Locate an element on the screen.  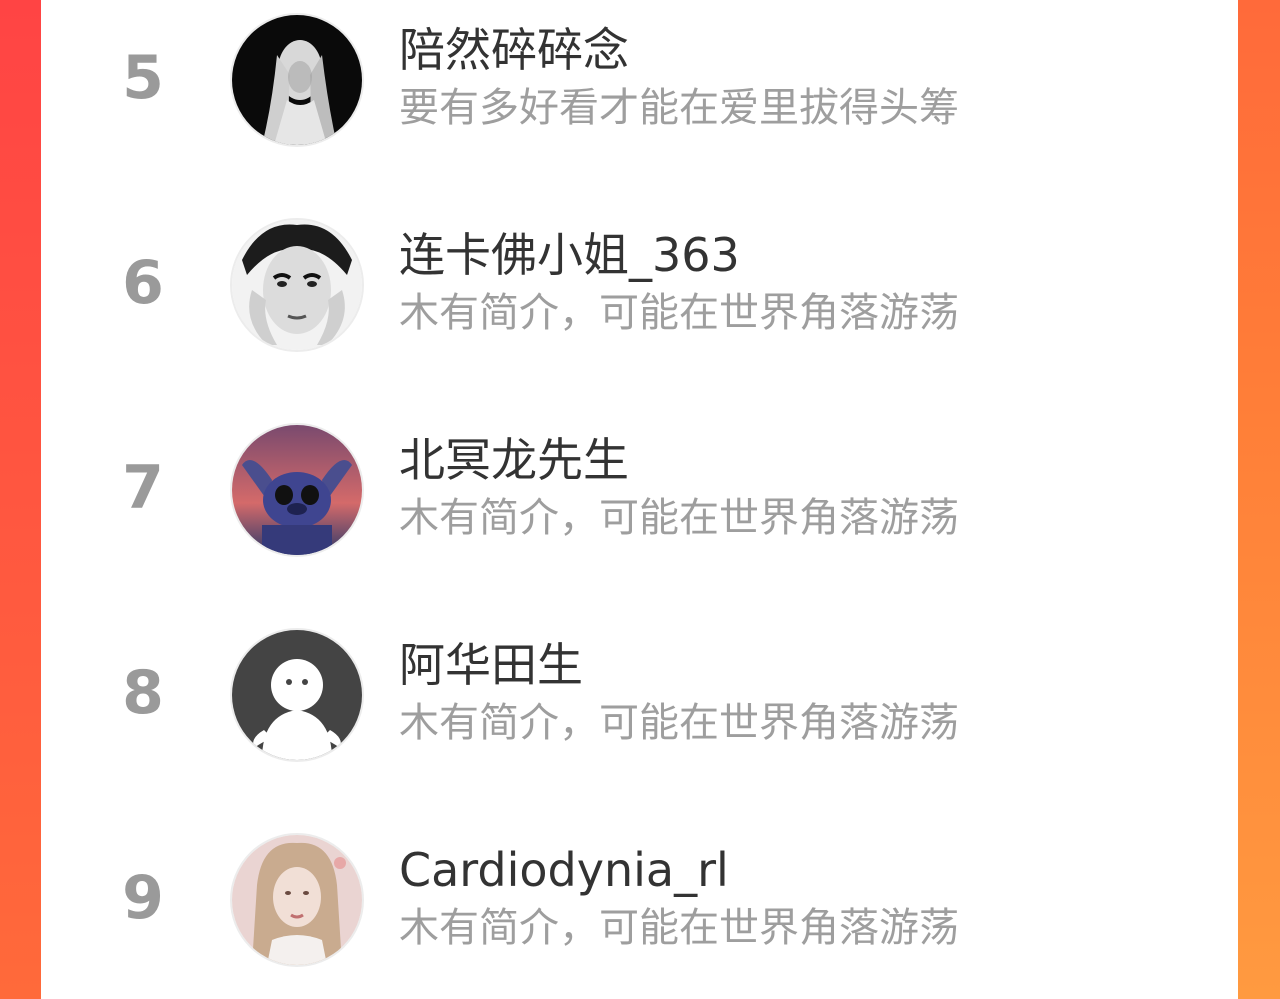
ranking-list-item: 8 阿华田生 木有简介，可能在世界角落游荡 is located at coordinates (639, 698).